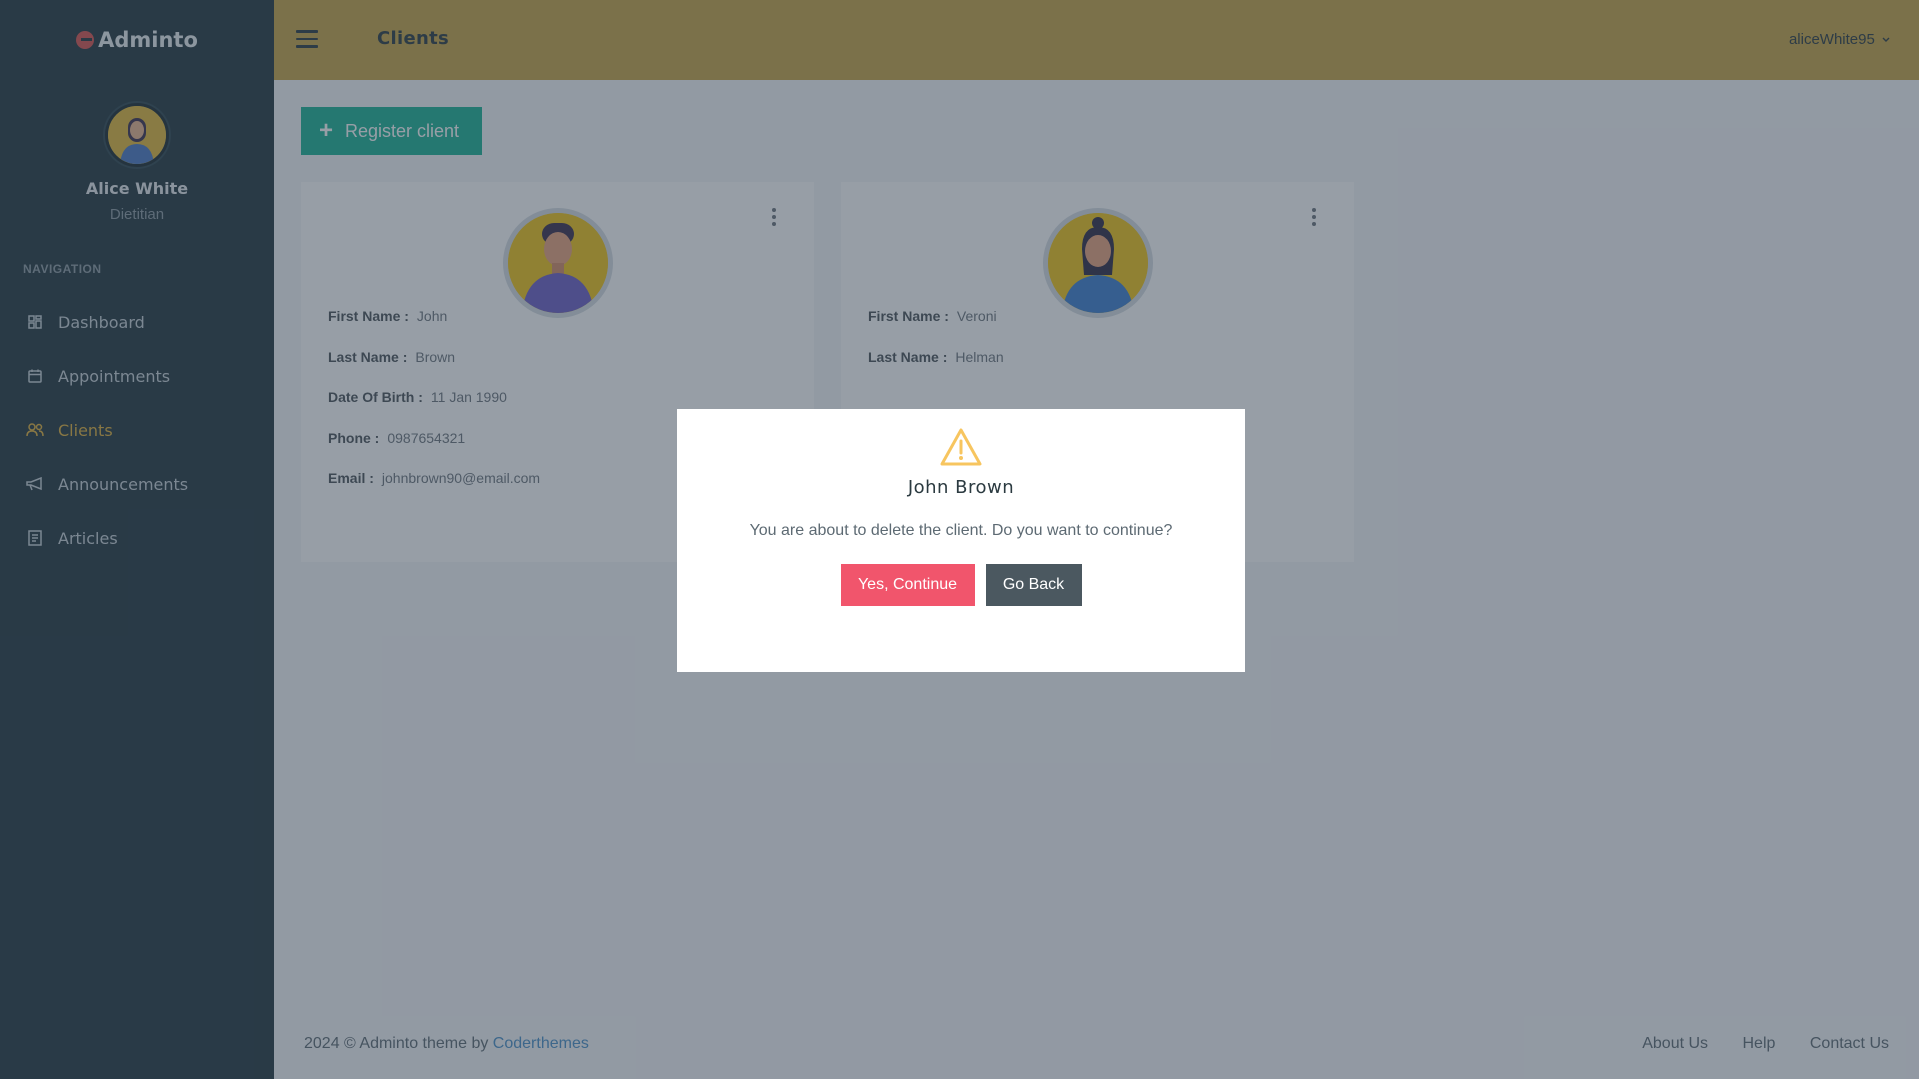 The image size is (1919, 1079). I want to click on dialog-title: John Brown, so click(961, 487).